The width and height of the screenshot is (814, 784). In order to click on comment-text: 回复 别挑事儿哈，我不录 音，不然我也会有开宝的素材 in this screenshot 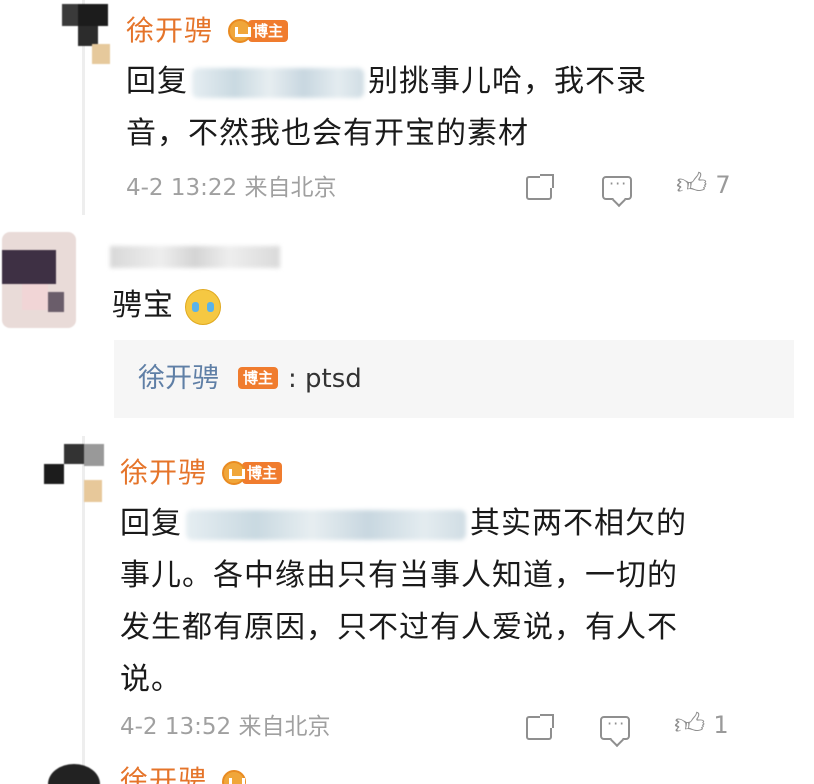, I will do `click(446, 108)`.